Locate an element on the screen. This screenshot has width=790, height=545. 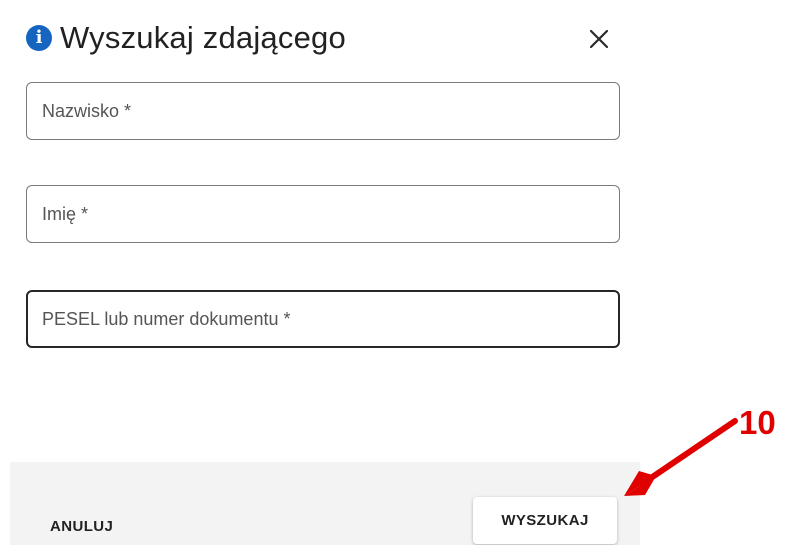
info-icon: i is located at coordinates (39, 38).